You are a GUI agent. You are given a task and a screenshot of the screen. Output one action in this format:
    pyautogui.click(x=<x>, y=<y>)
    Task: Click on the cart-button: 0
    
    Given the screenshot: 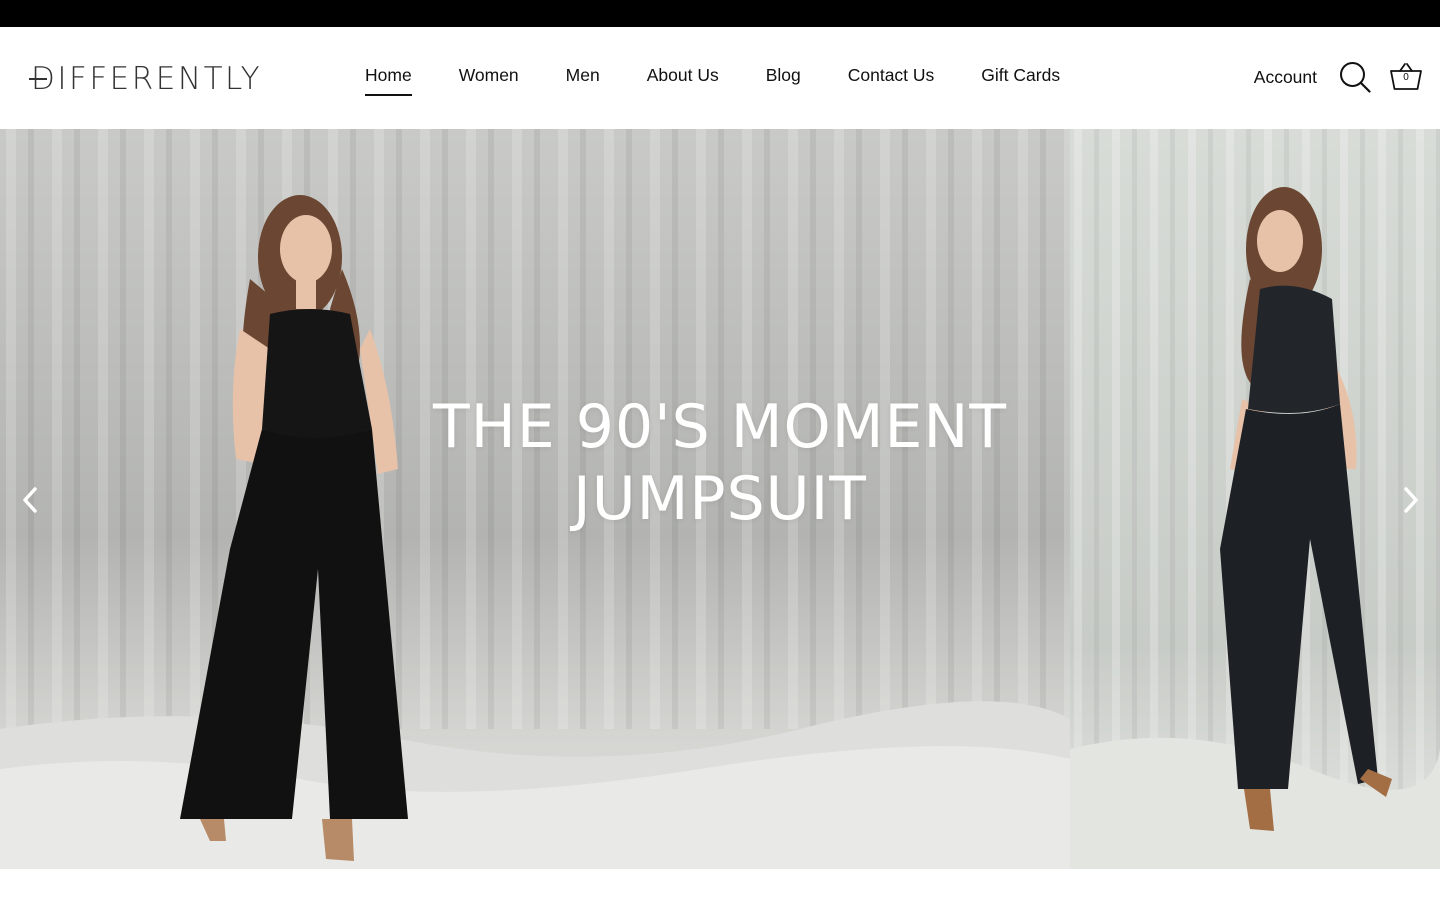 What is the action you would take?
    pyautogui.click(x=1406, y=77)
    